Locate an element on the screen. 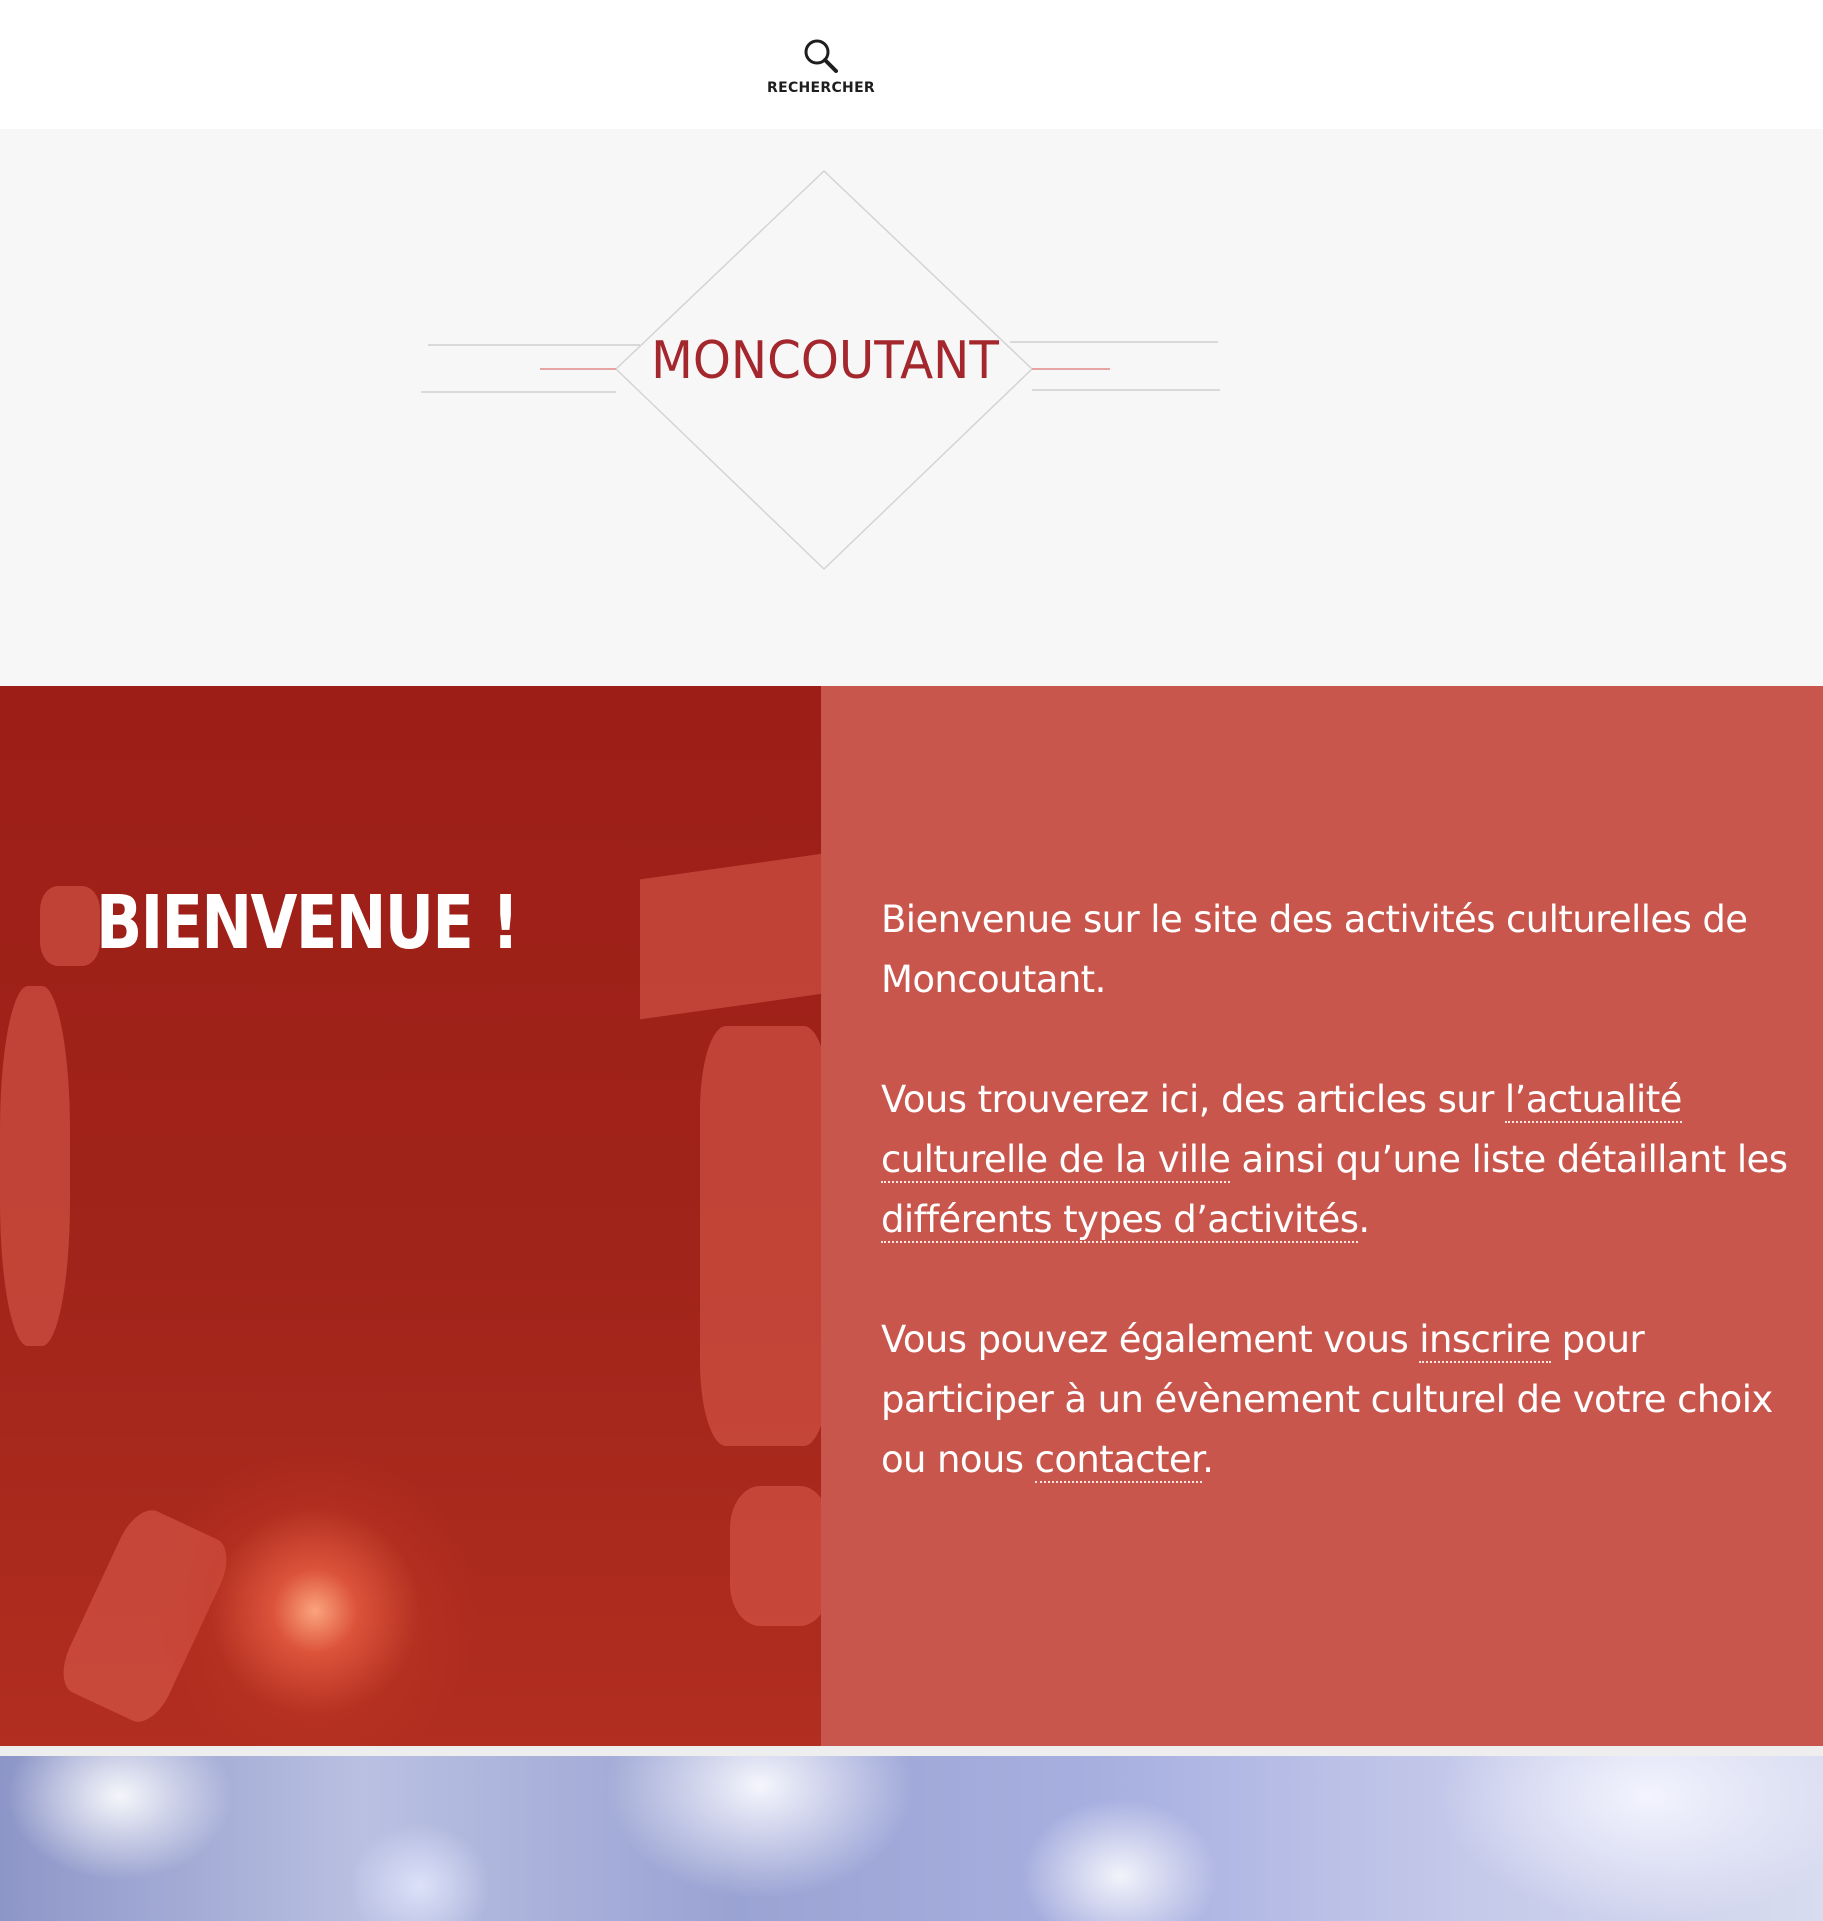 Image resolution: width=1823 pixels, height=1921 pixels. logo-emblem is located at coordinates (820, 370).